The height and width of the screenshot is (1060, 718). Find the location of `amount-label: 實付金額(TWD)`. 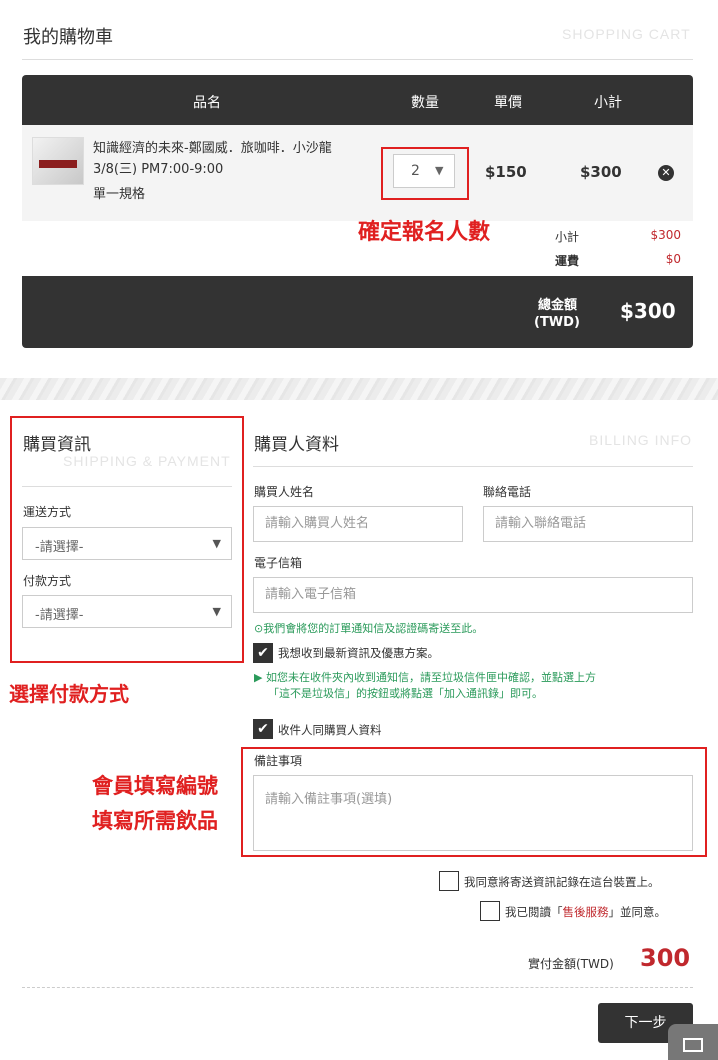

amount-label: 實付金額(TWD) is located at coordinates (571, 964).